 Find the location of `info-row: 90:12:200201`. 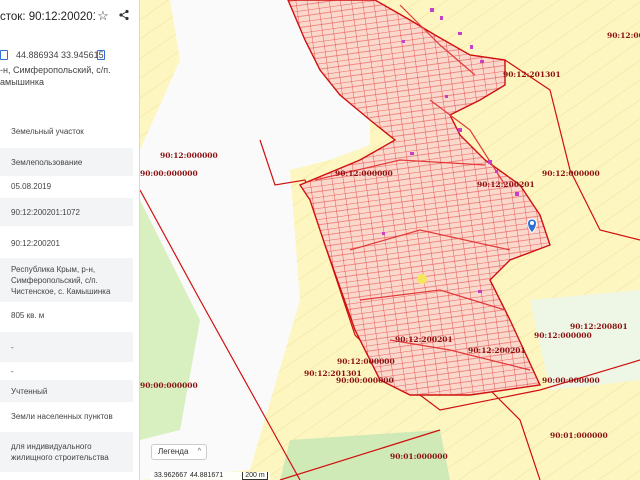

info-row: 90:12:200201 is located at coordinates (35, 243).